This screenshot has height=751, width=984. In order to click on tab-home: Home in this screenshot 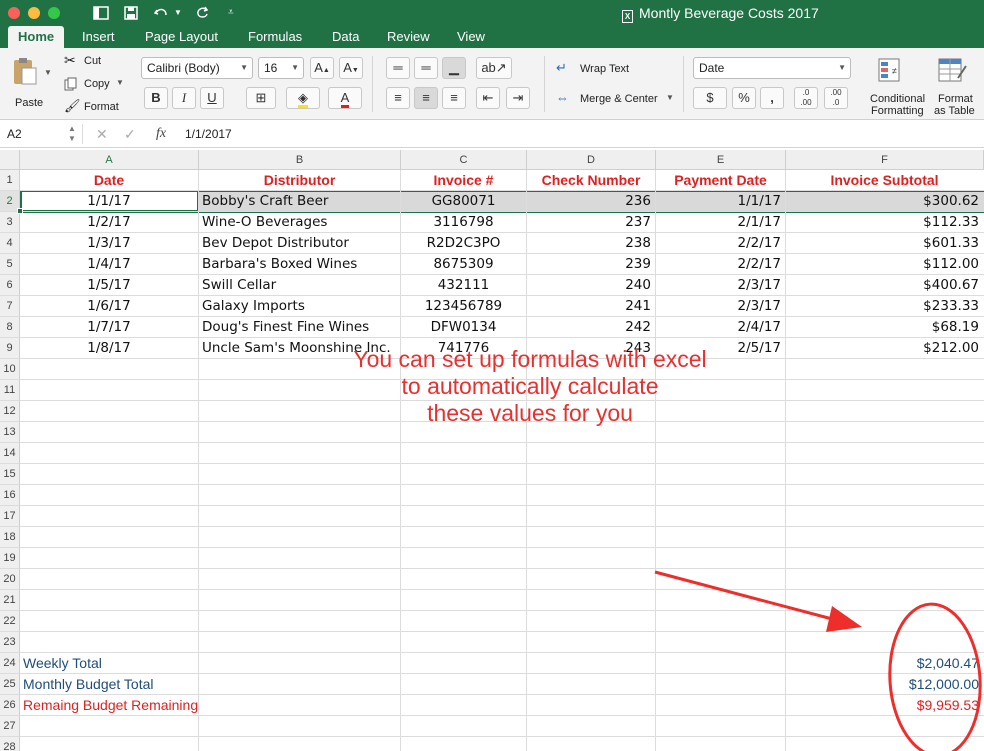, I will do `click(36, 37)`.